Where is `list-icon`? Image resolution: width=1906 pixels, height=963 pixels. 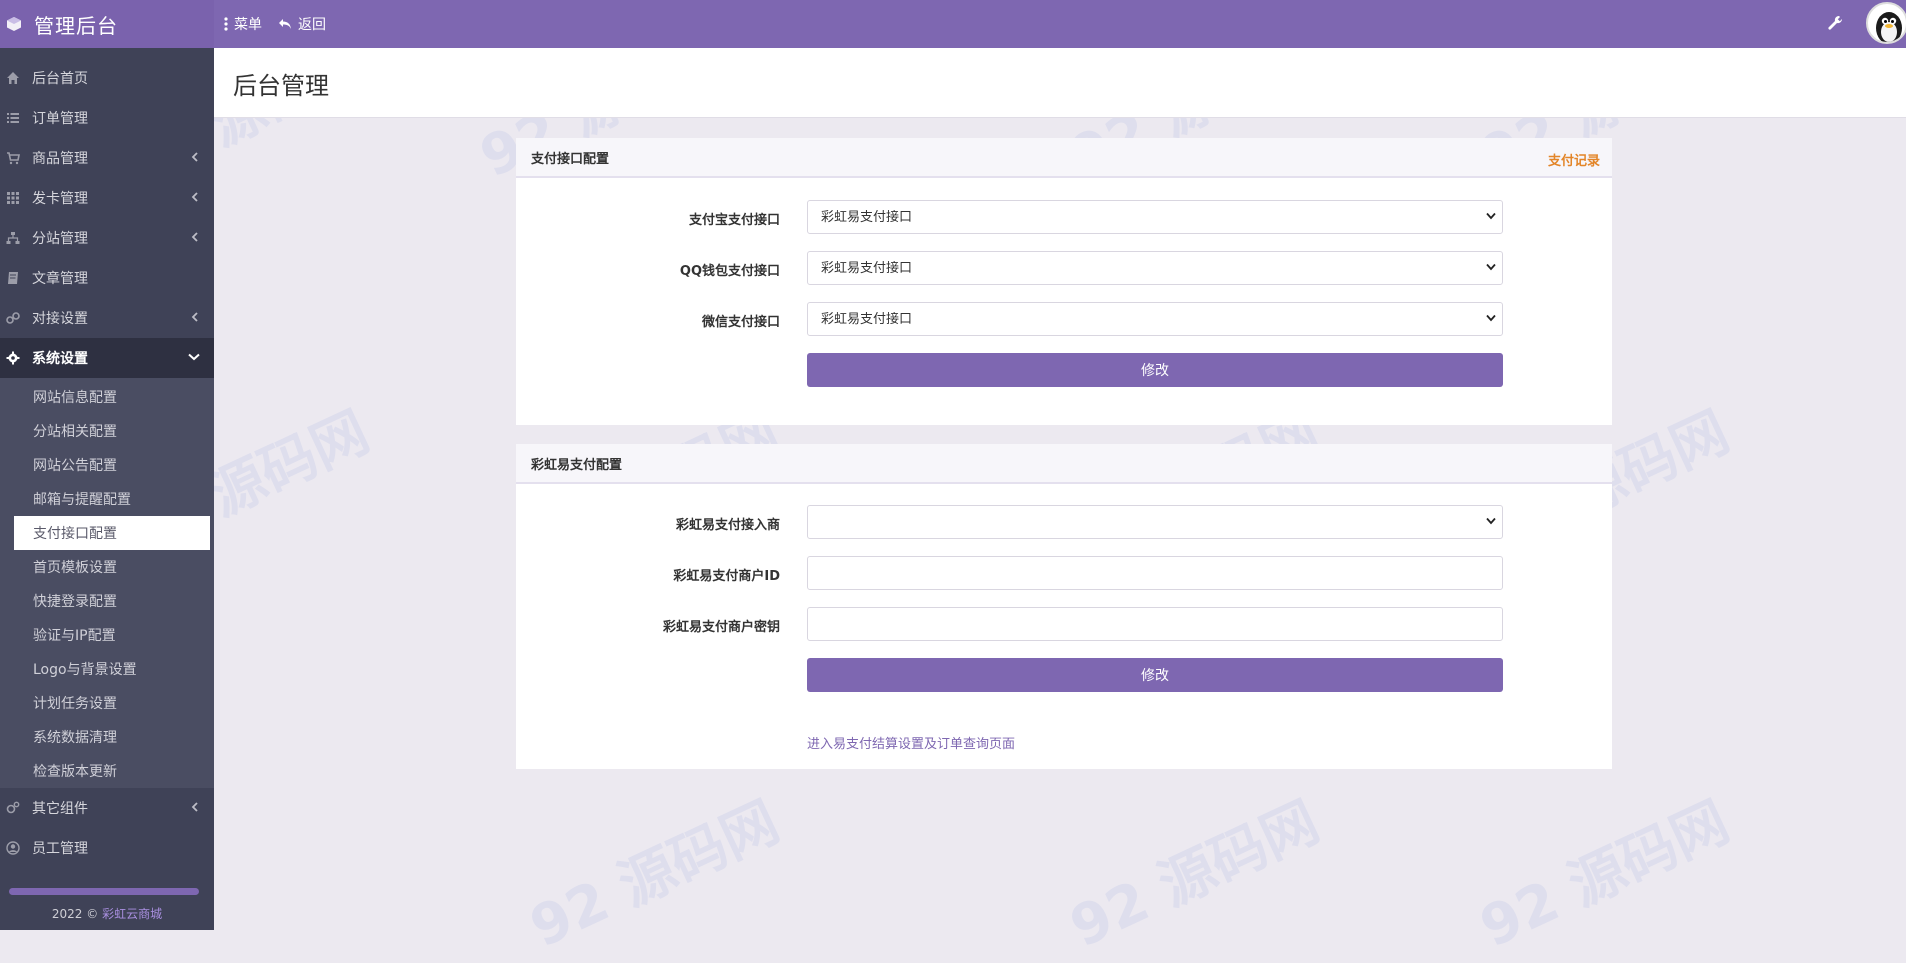
list-icon is located at coordinates (13, 118).